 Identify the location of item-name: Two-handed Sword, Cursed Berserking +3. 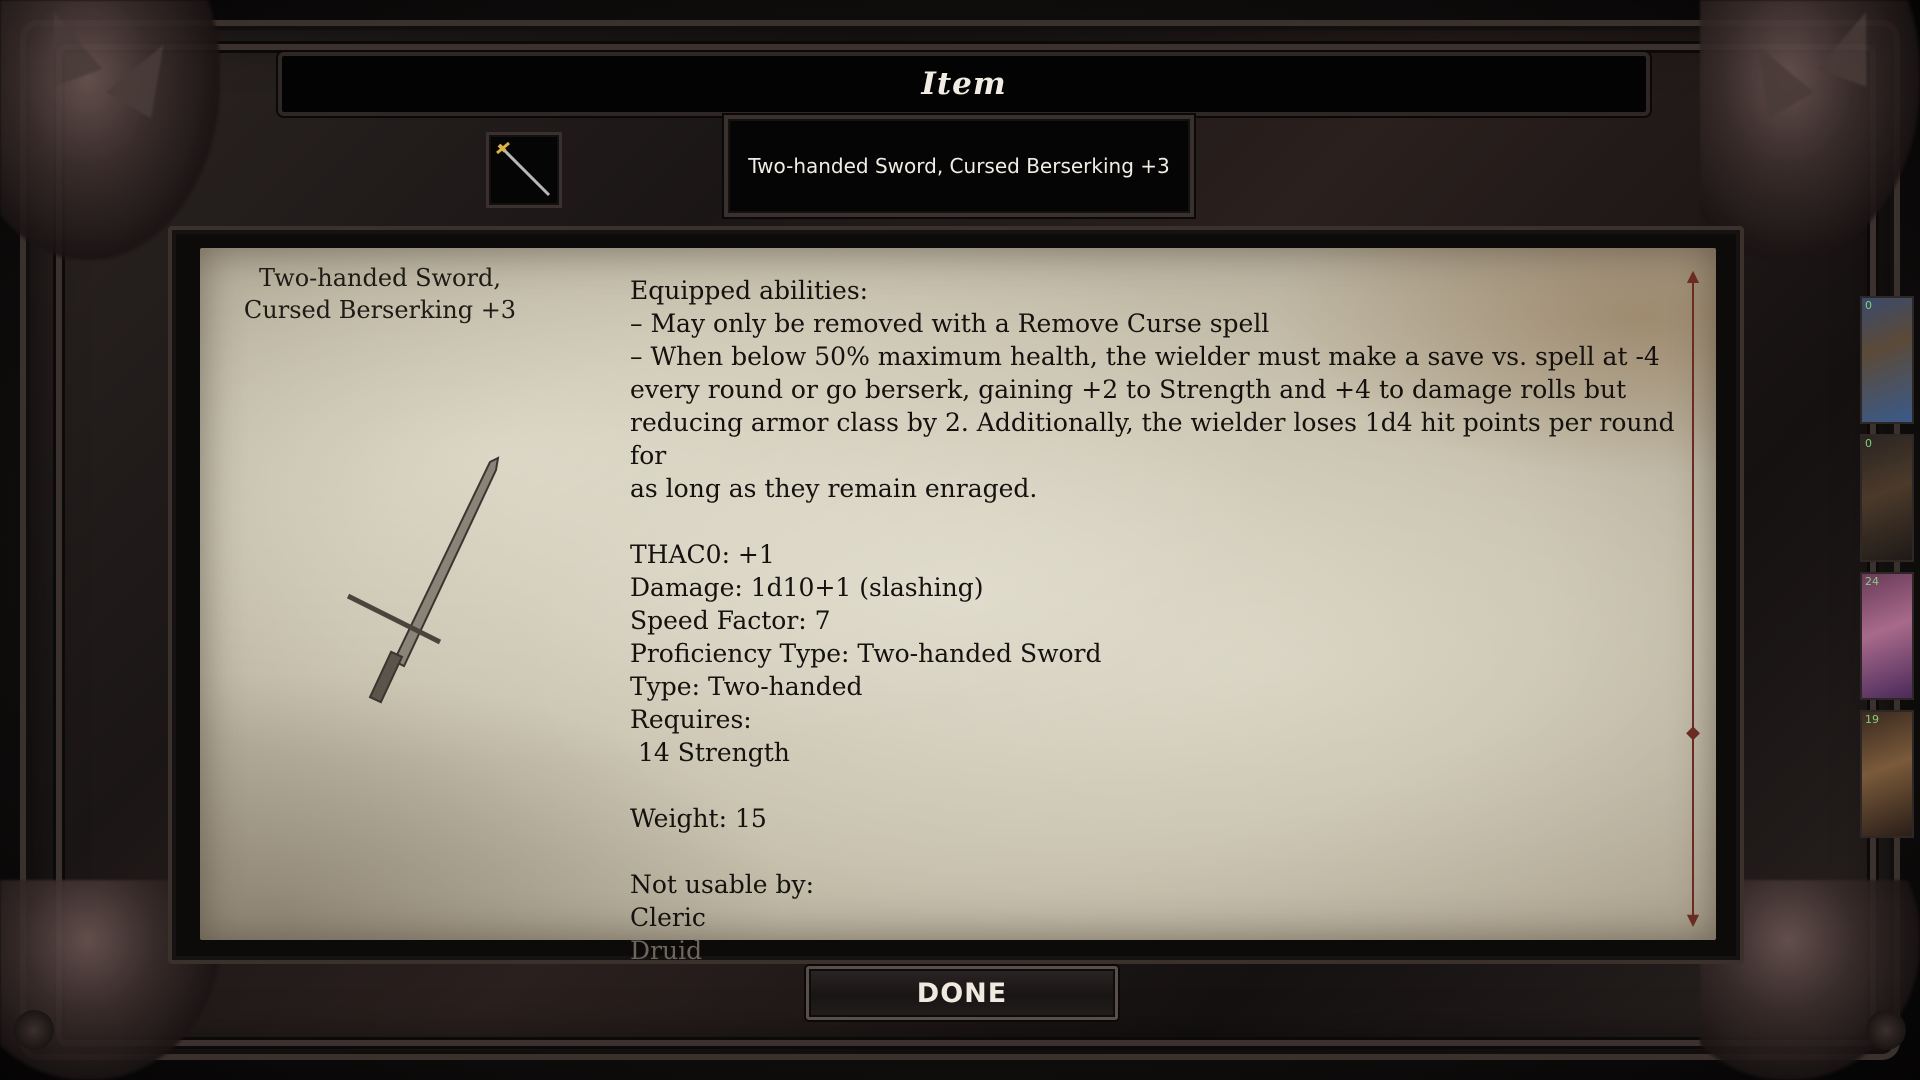
(959, 166).